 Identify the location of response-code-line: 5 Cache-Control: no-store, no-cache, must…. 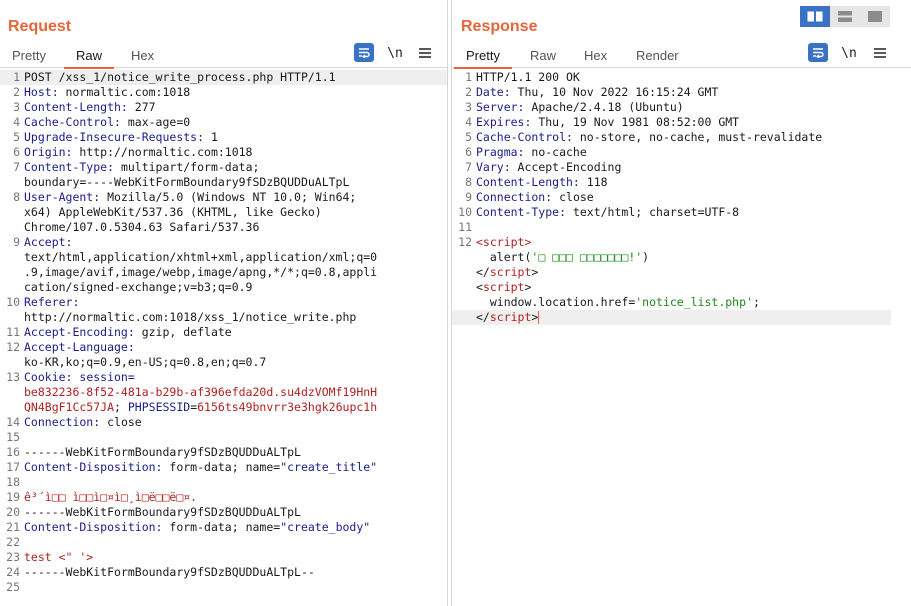
(671, 137).